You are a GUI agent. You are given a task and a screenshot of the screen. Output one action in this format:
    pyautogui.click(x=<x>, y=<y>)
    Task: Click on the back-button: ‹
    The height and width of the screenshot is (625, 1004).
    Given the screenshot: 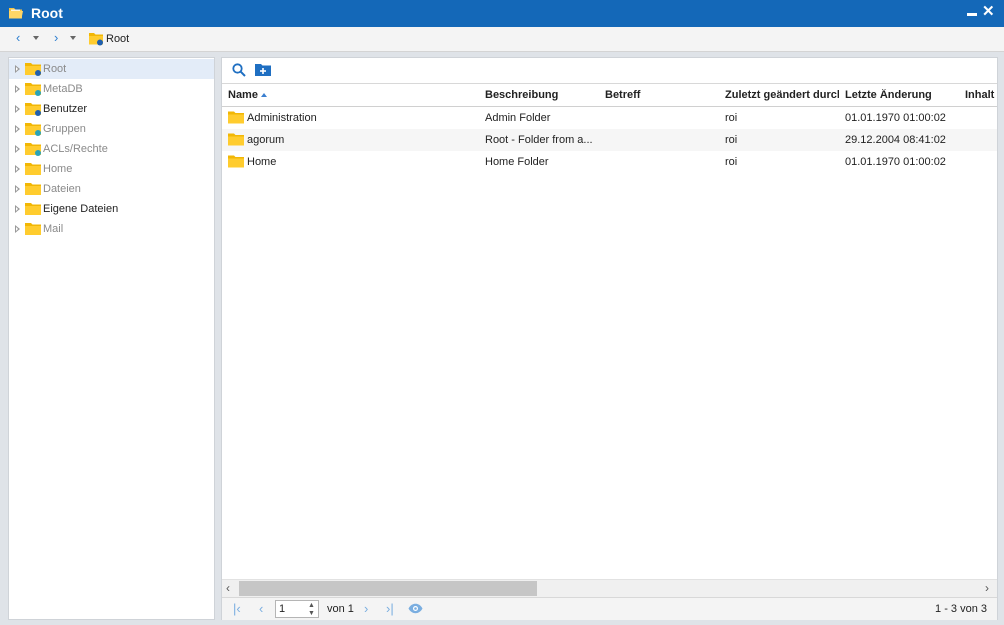 What is the action you would take?
    pyautogui.click(x=18, y=38)
    